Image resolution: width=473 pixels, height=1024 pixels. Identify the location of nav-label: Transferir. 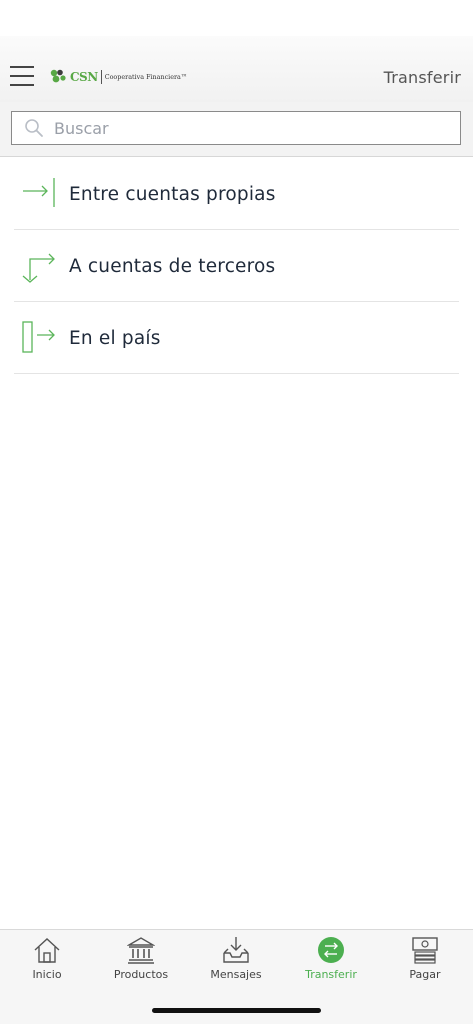
(331, 974).